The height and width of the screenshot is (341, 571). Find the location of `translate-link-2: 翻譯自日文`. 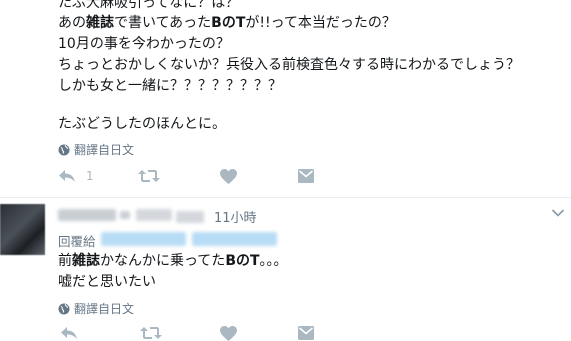

translate-link-2: 翻譯自日文 is located at coordinates (96, 308).